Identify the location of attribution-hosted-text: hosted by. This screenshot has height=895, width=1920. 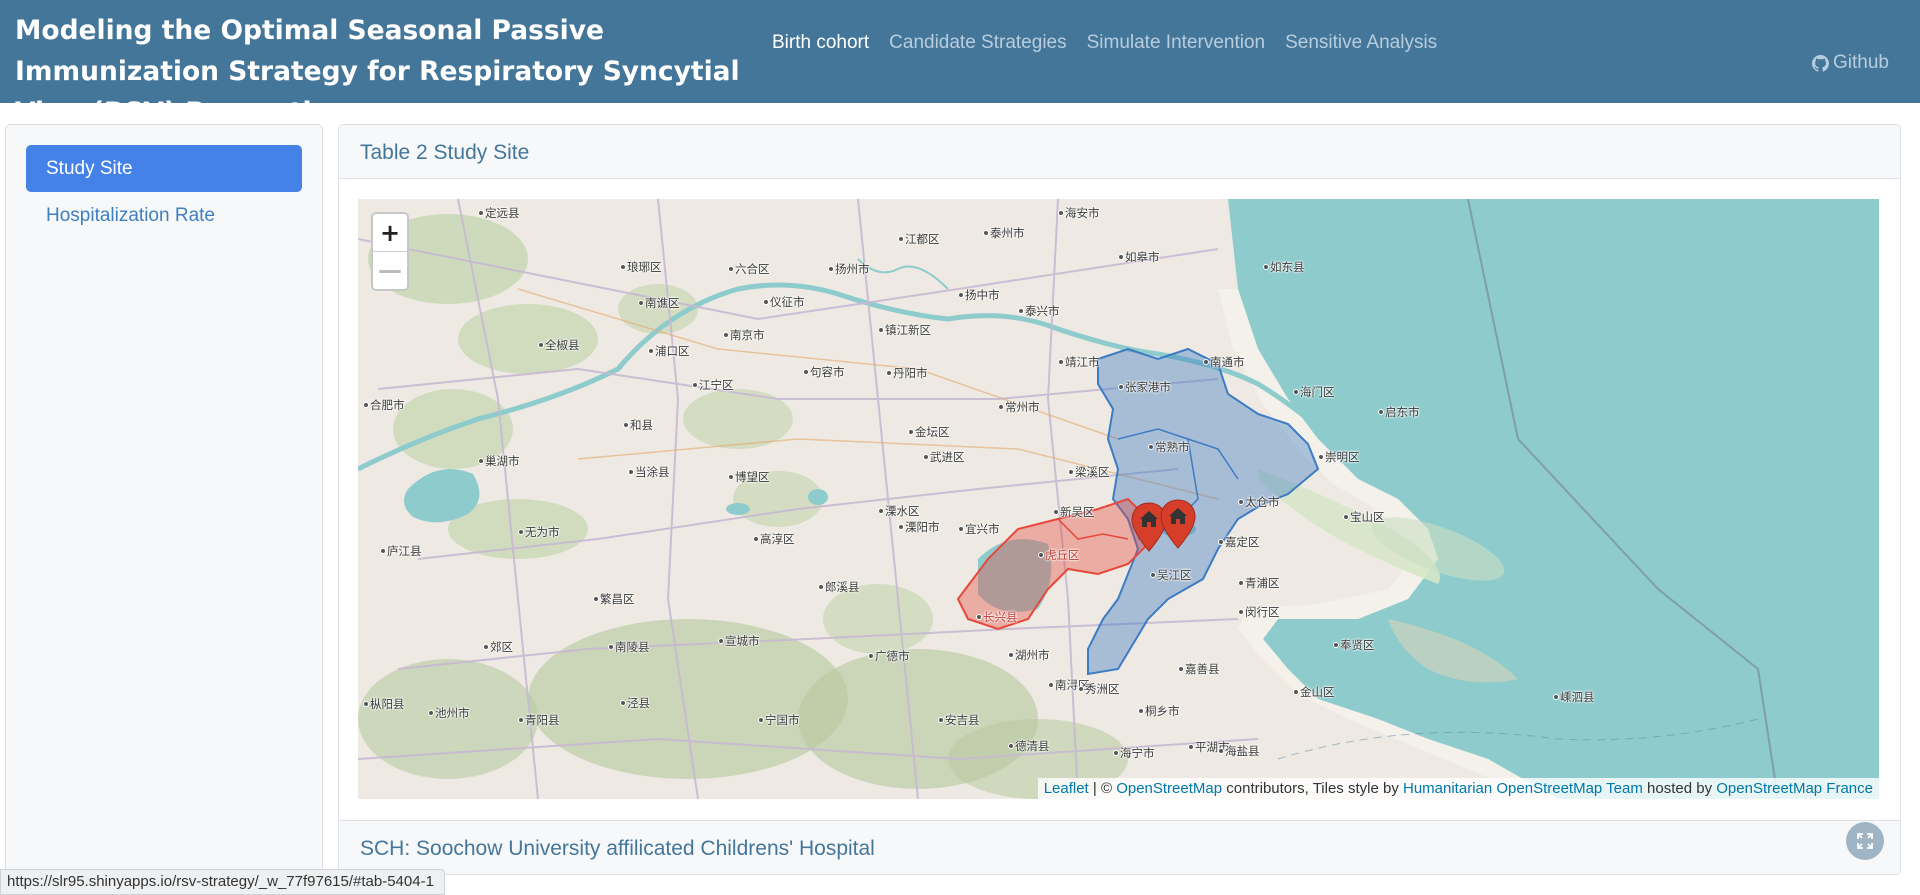
(1679, 788).